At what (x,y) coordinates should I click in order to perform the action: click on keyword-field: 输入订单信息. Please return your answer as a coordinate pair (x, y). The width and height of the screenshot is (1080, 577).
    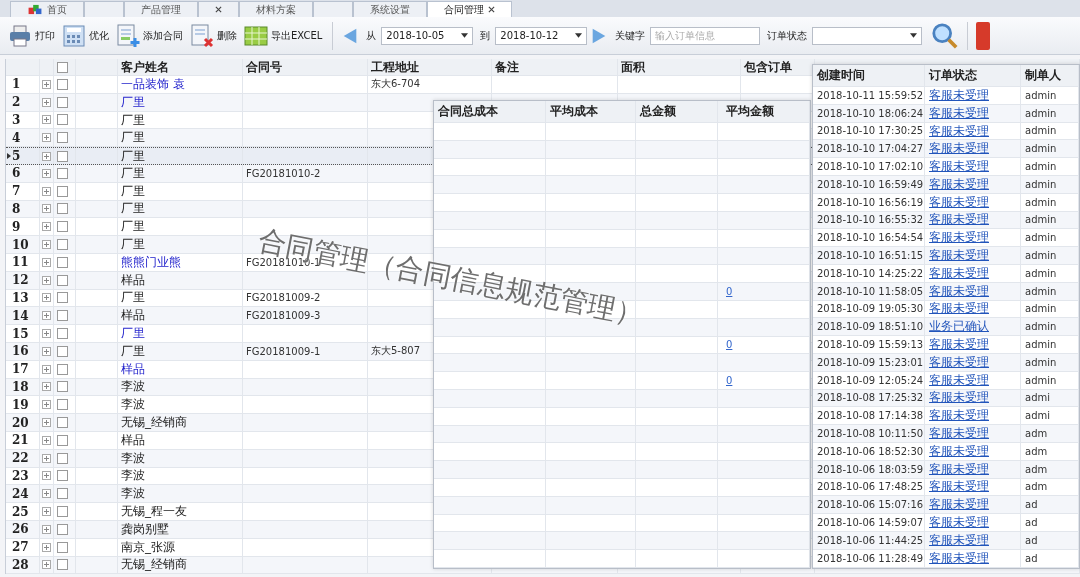
    Looking at the image, I should click on (705, 35).